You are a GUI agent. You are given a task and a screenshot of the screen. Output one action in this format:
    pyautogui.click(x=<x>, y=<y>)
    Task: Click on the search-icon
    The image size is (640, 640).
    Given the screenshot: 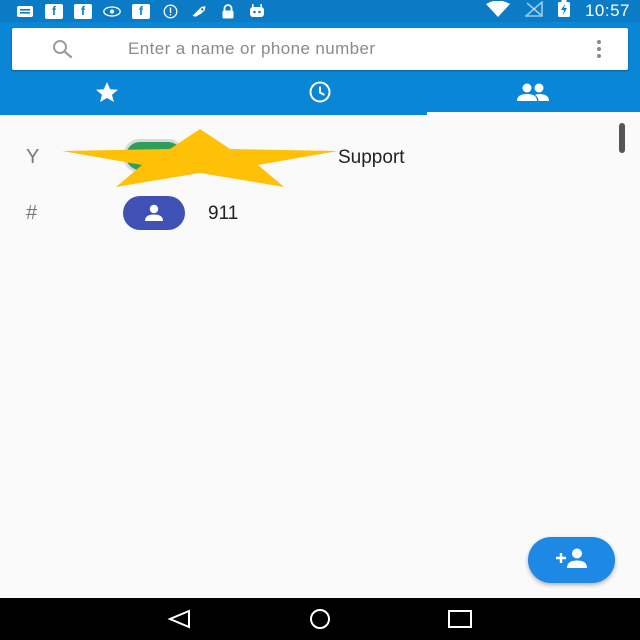 What is the action you would take?
    pyautogui.click(x=64, y=49)
    